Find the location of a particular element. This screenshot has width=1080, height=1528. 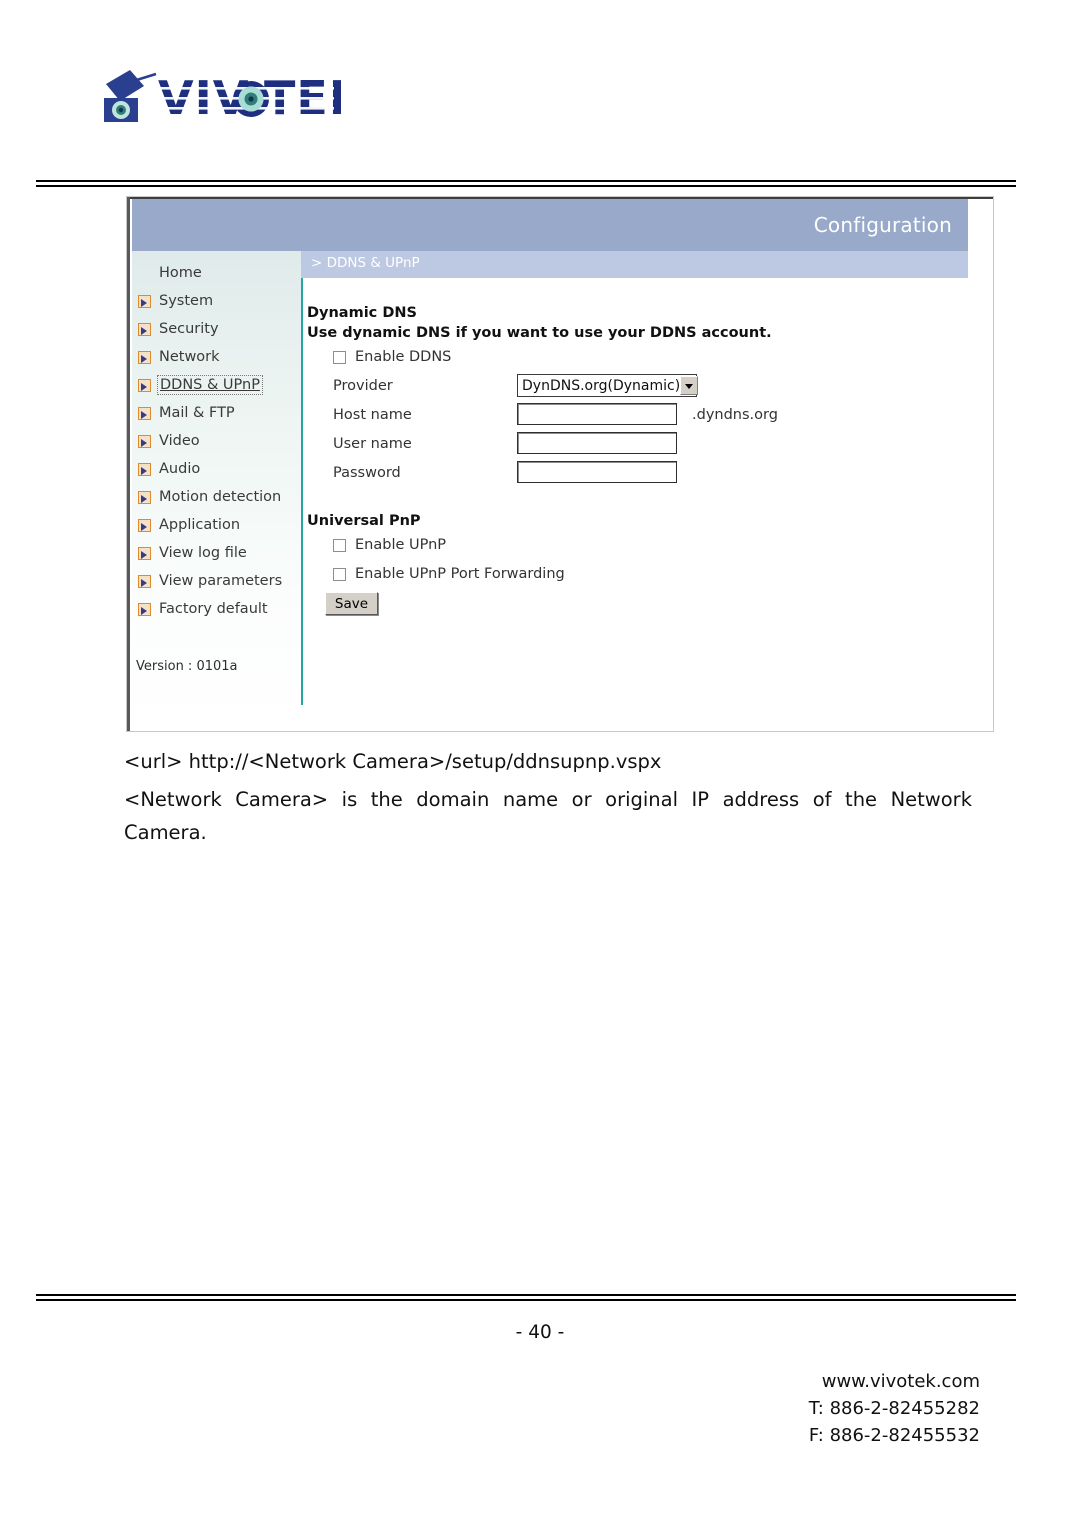

host-name-label: Host name is located at coordinates (372, 415).